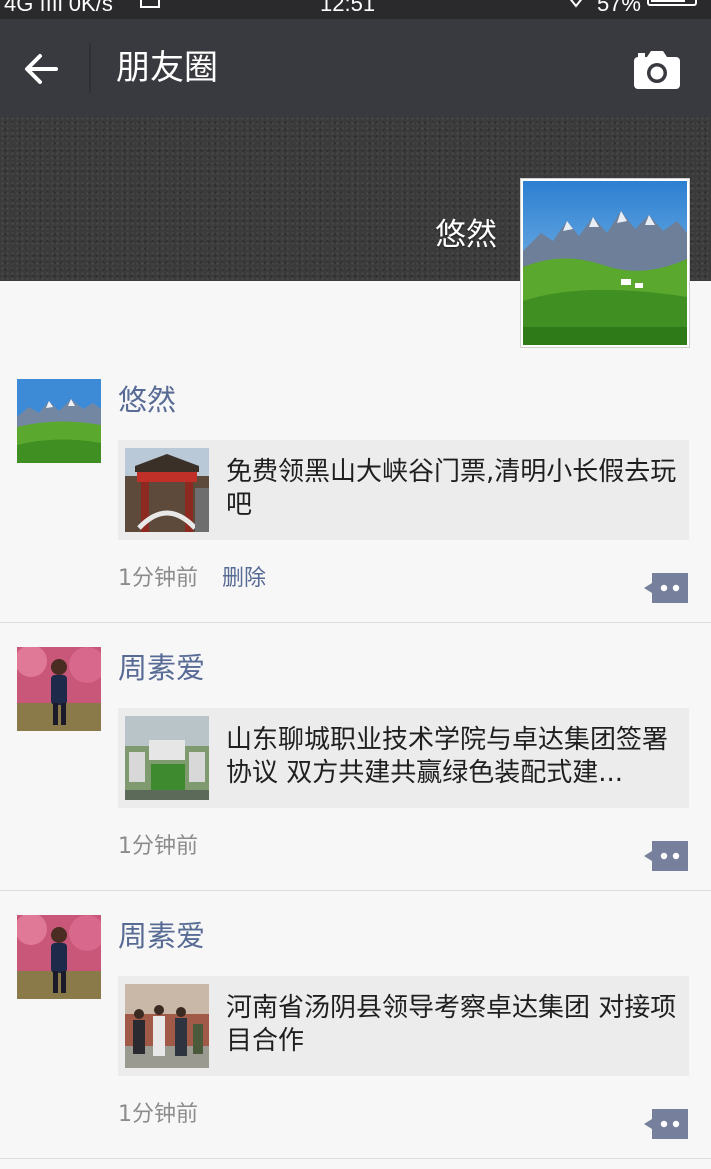 This screenshot has height=1169, width=711. Describe the element at coordinates (466, 235) in the screenshot. I see `cover-user-name: 悠然` at that location.